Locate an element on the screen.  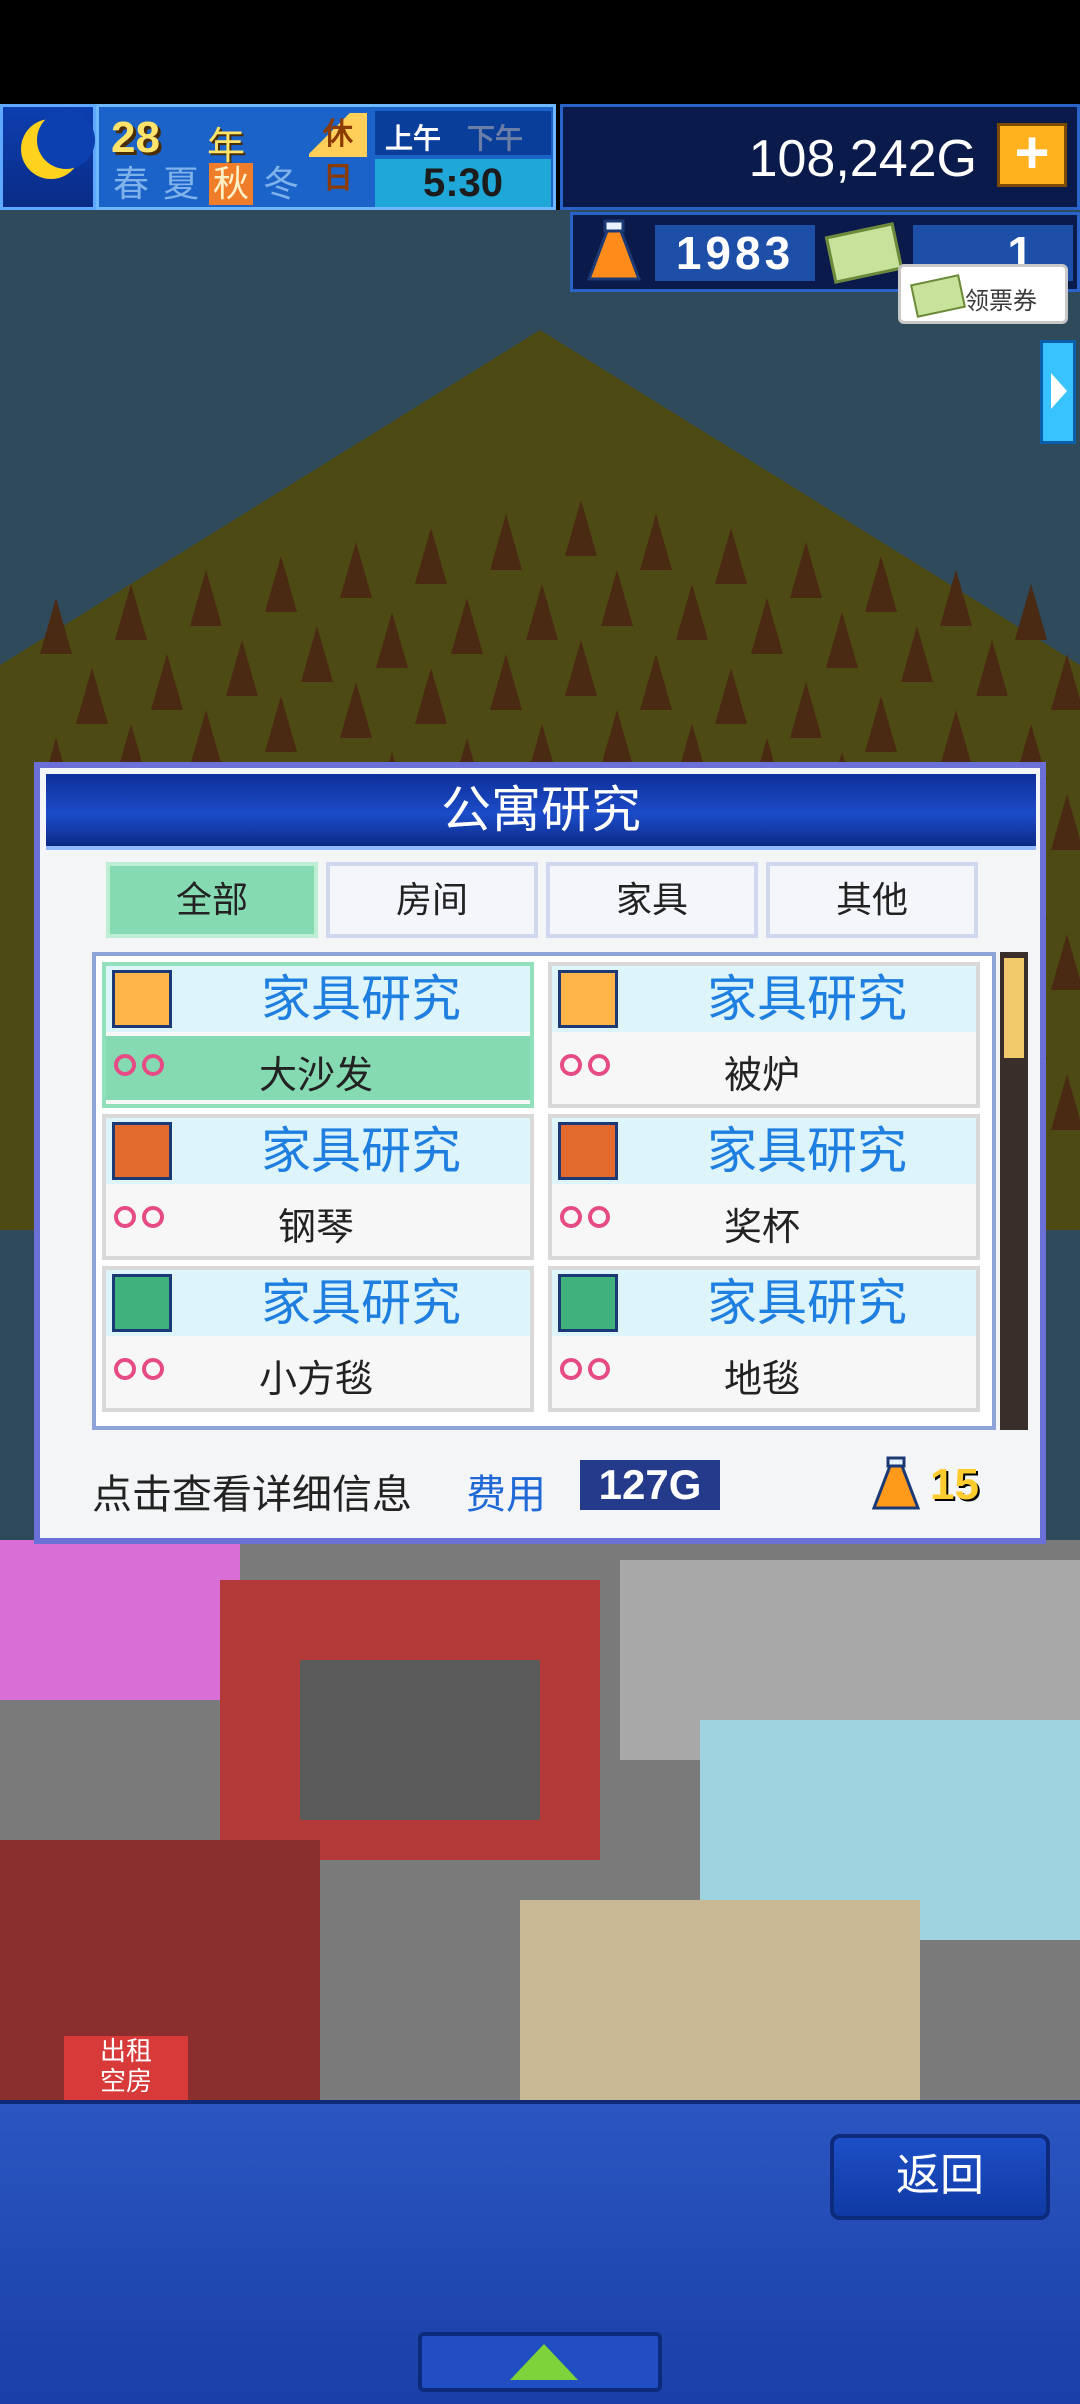
year-number: 28 is located at coordinates (135, 137).